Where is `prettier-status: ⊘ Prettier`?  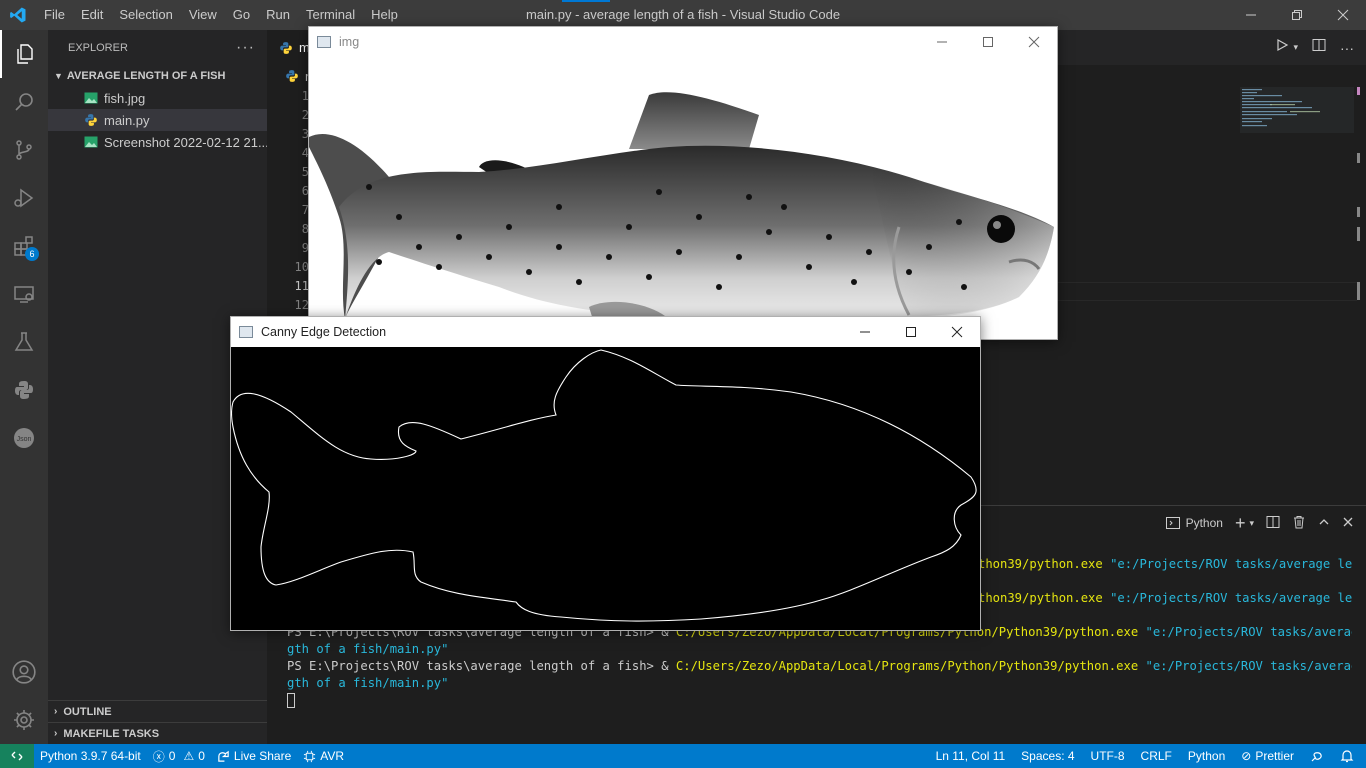
prettier-status: ⊘ Prettier is located at coordinates (1267, 756).